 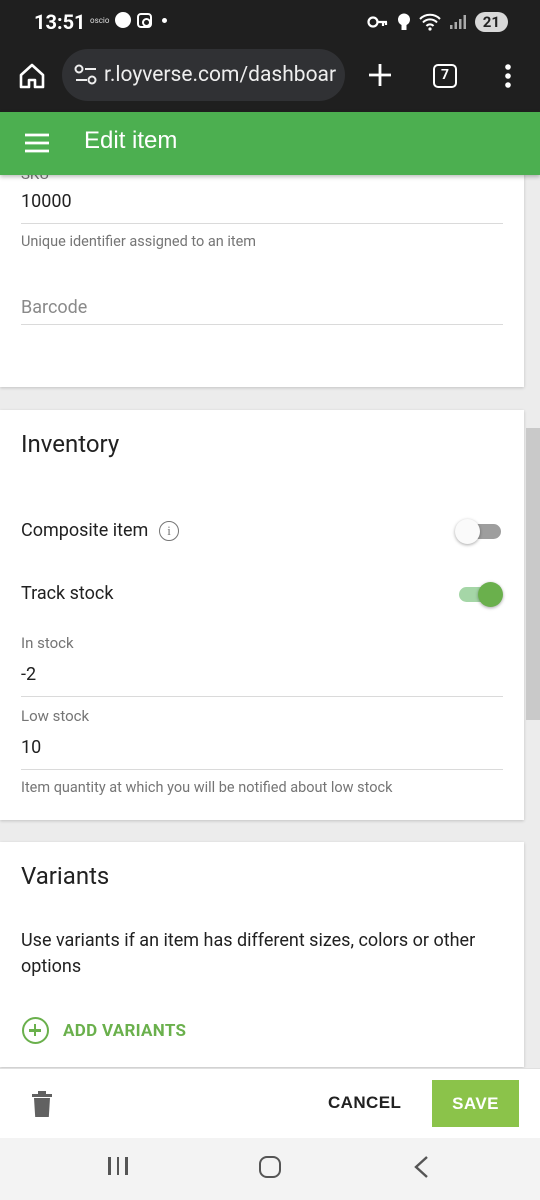 What do you see at coordinates (131, 140) in the screenshot?
I see `page-title: Edit item` at bounding box center [131, 140].